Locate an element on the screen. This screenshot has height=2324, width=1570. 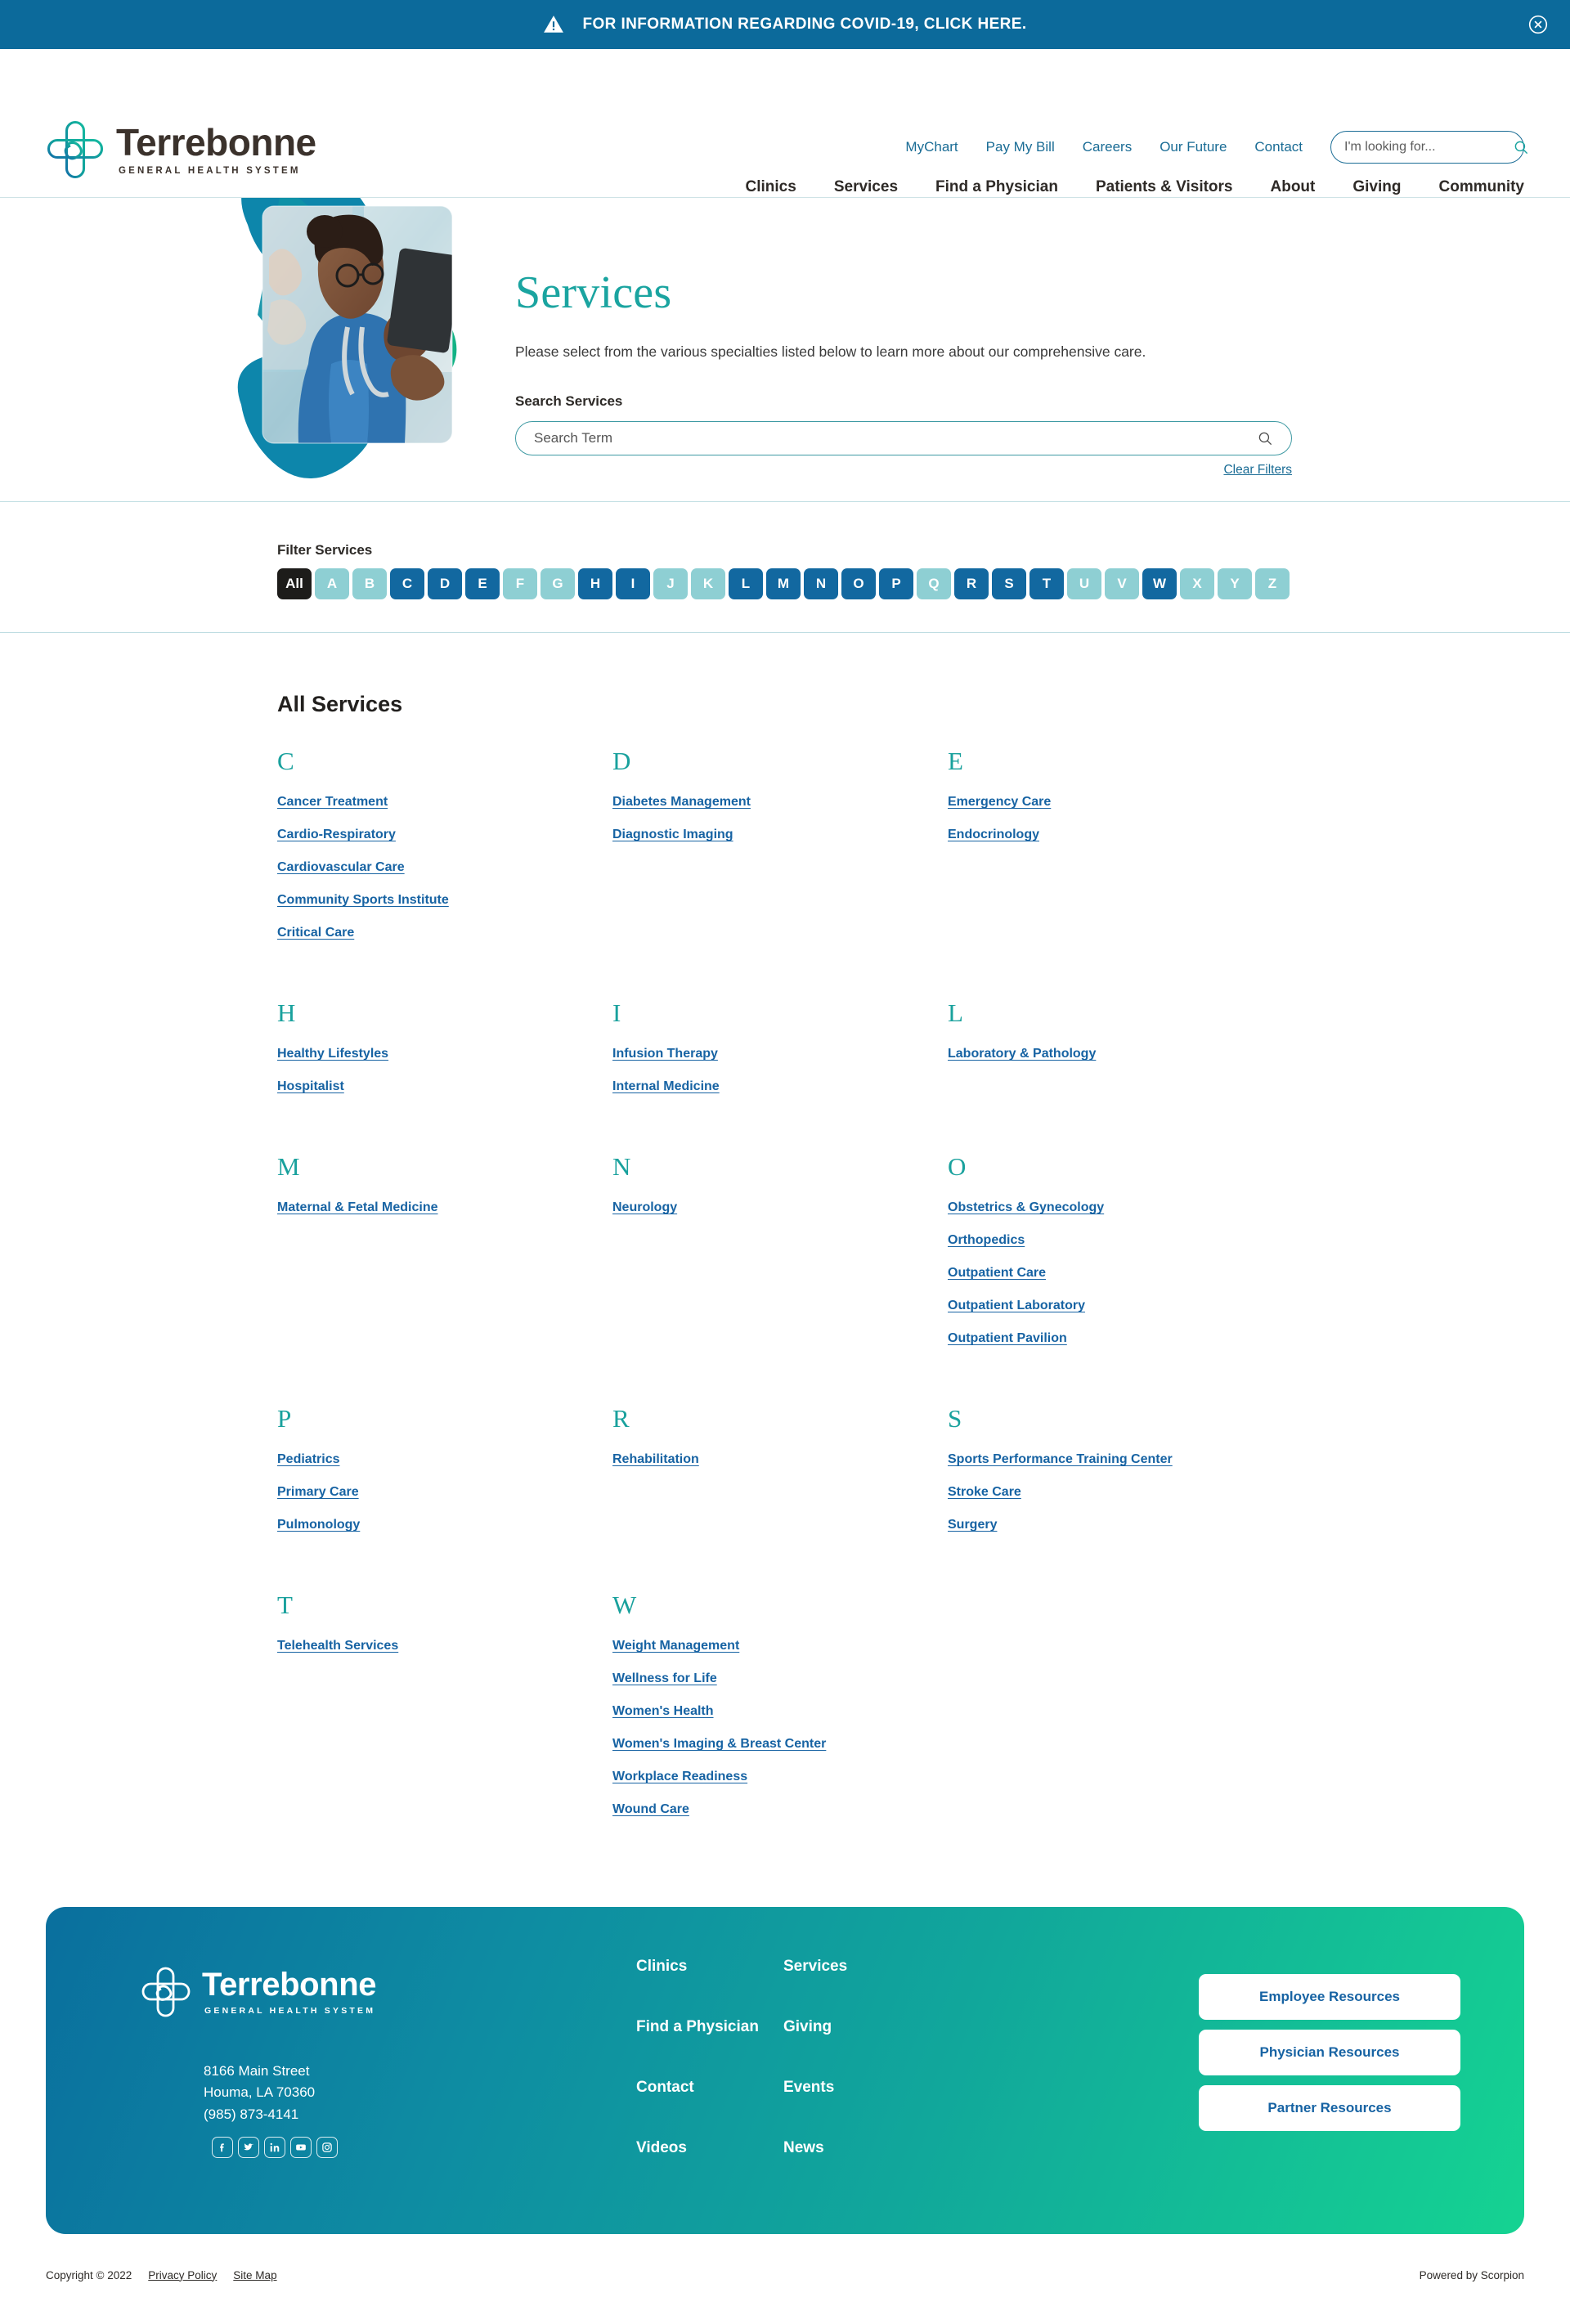
filter-letter-l: L is located at coordinates (746, 583).